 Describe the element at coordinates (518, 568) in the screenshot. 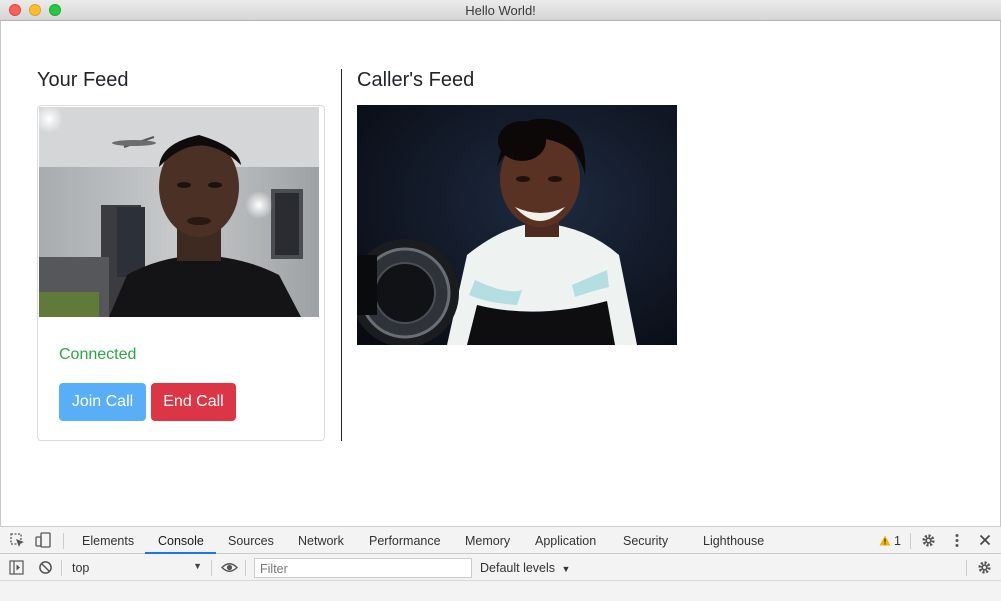

I see `log-levels-label: Default levels` at that location.